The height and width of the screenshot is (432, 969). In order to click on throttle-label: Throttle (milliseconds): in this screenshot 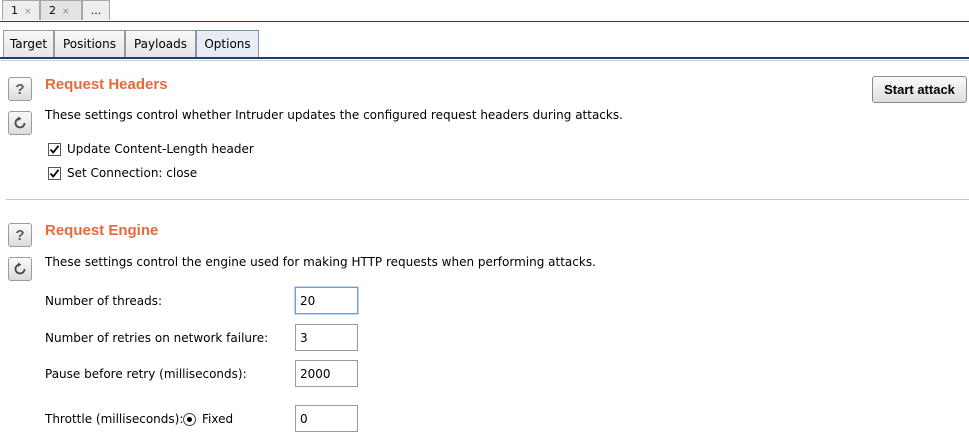, I will do `click(114, 419)`.